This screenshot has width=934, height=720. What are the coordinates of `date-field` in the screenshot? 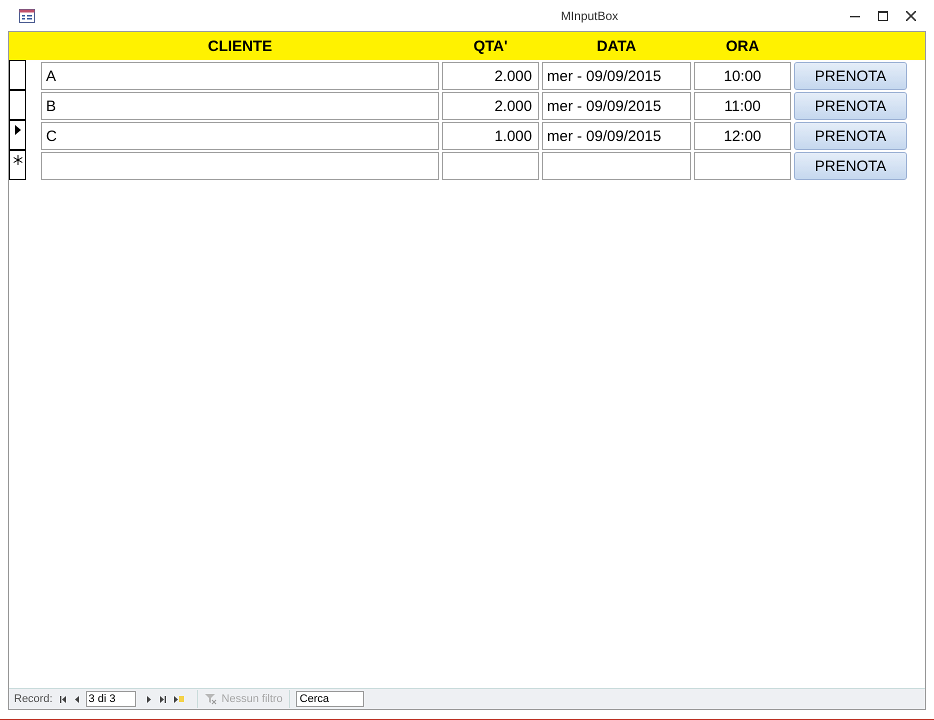 It's located at (616, 166).